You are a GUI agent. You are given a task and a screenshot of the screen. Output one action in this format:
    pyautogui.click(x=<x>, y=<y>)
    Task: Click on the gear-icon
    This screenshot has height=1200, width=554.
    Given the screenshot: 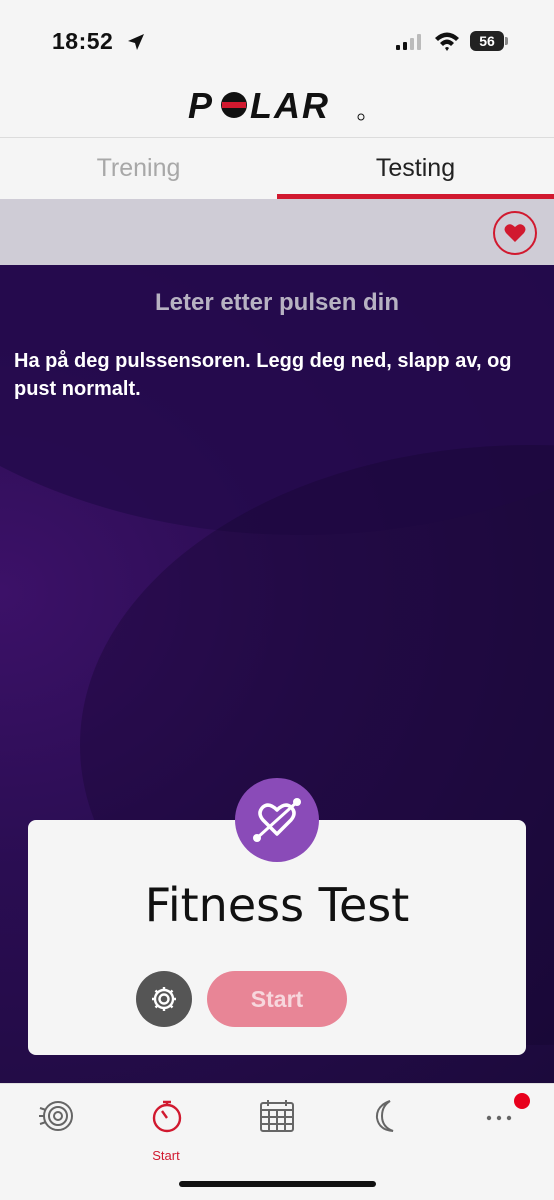 What is the action you would take?
    pyautogui.click(x=164, y=999)
    